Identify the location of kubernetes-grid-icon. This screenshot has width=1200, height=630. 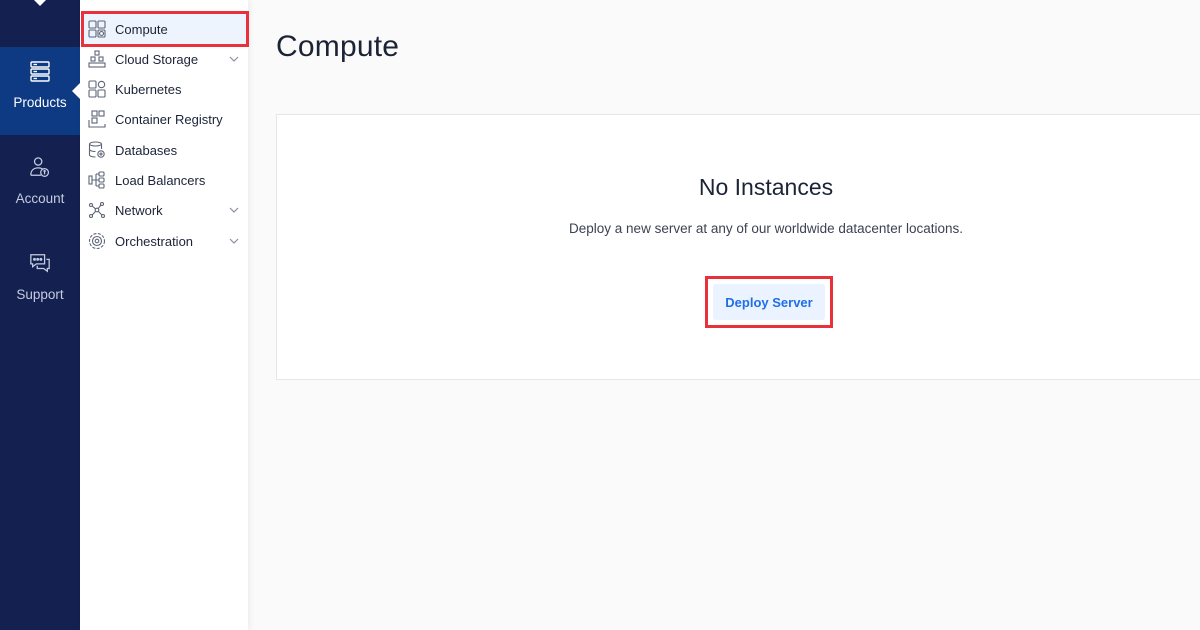
(97, 89).